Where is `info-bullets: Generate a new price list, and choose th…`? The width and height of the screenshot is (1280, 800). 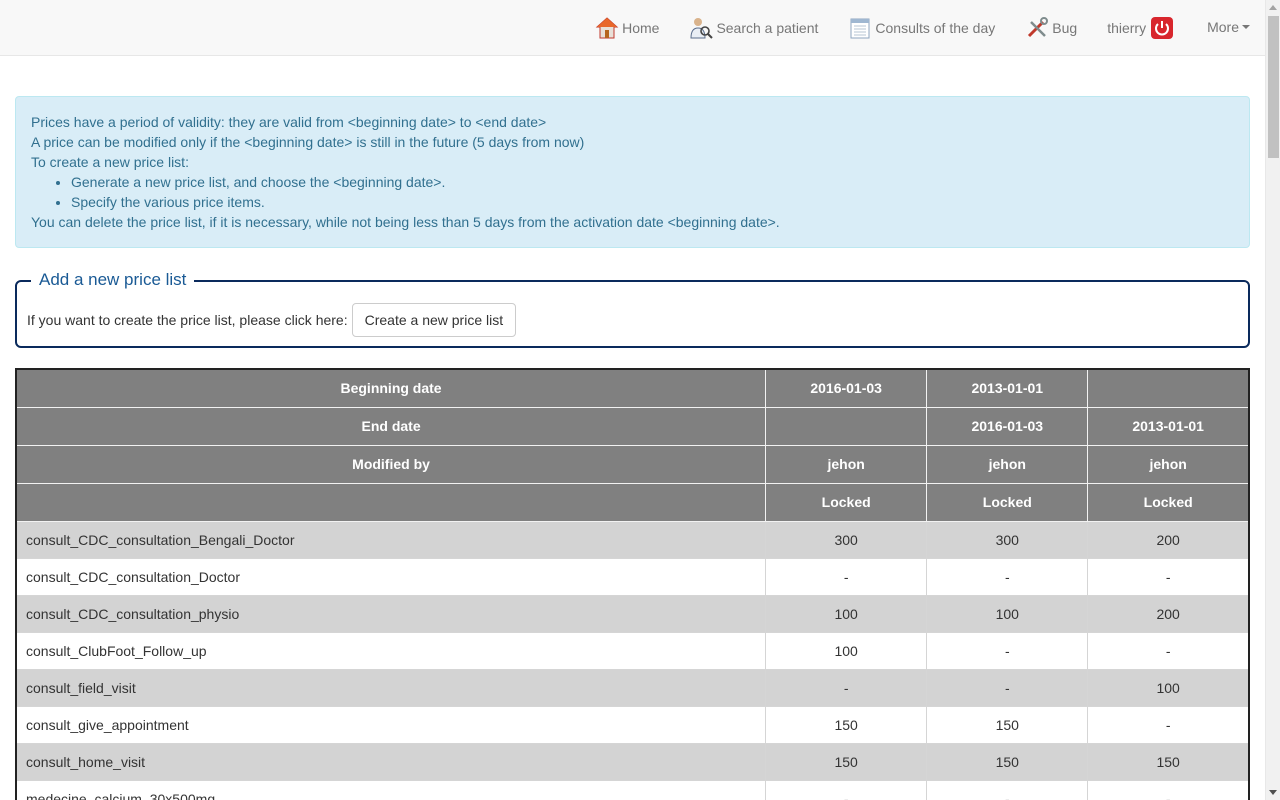 info-bullets: Generate a new price list, and choose th… is located at coordinates (652, 192).